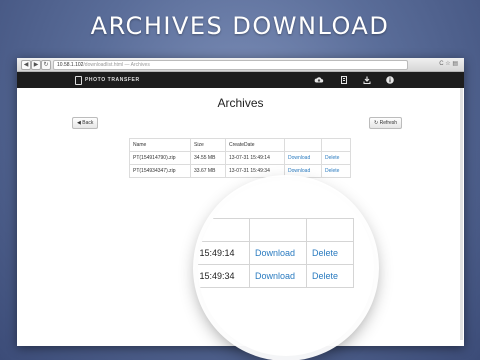 This screenshot has height=360, width=480. What do you see at coordinates (240, 103) in the screenshot?
I see `page-title: Archives` at bounding box center [240, 103].